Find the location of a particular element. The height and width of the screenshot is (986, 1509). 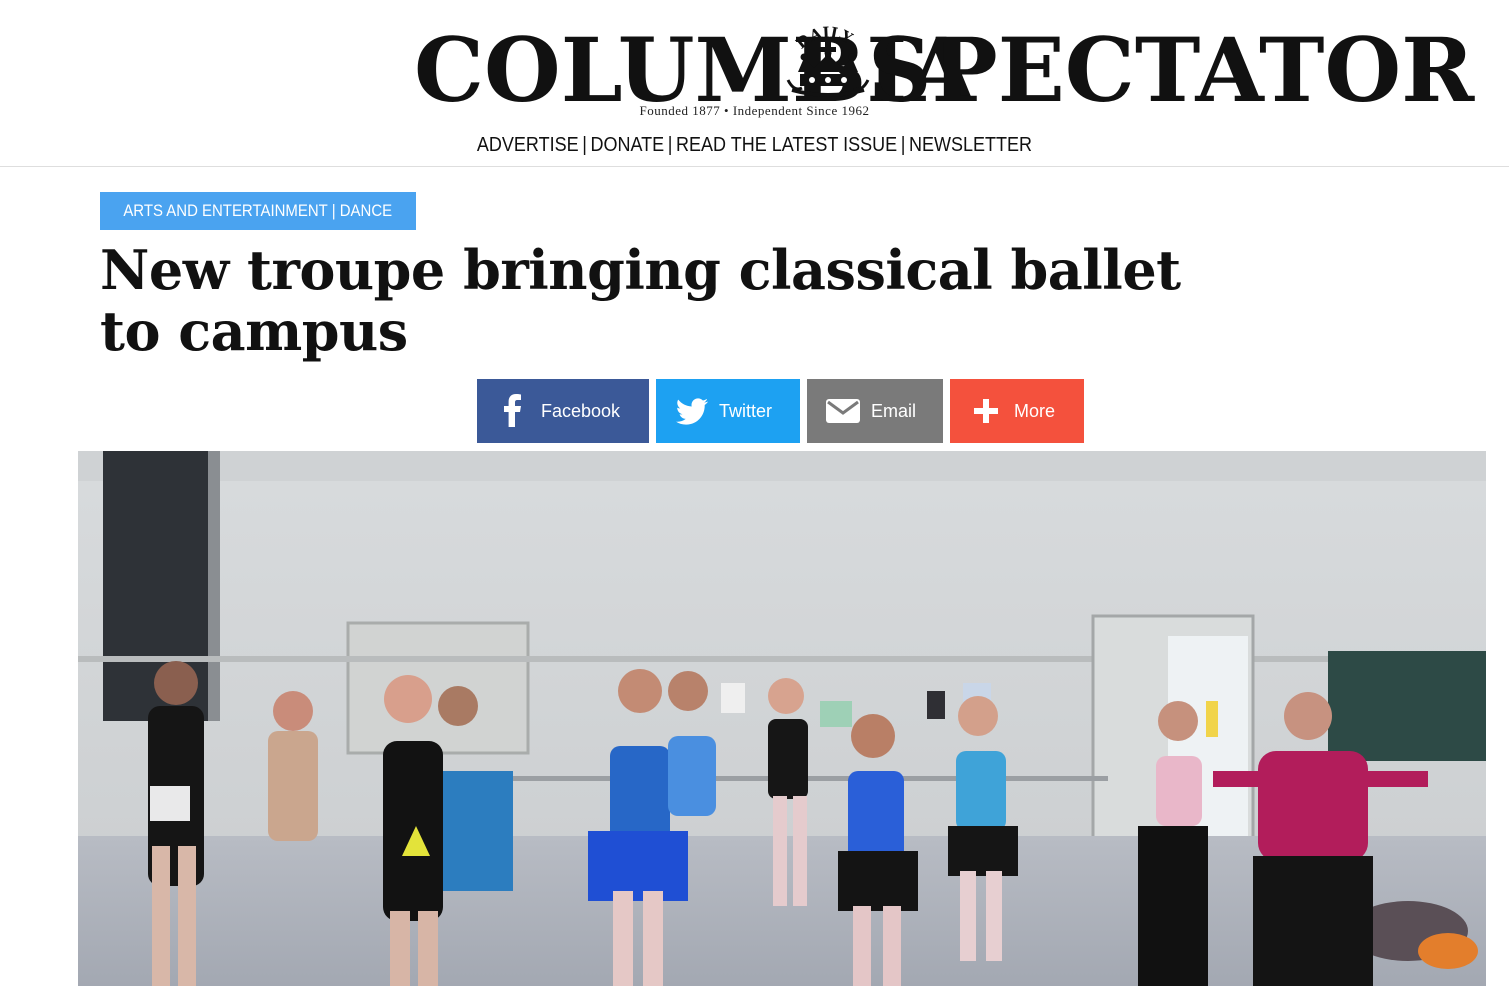

nav-read-latest-issue: READ THE LATEST ISSUE is located at coordinates (786, 145).